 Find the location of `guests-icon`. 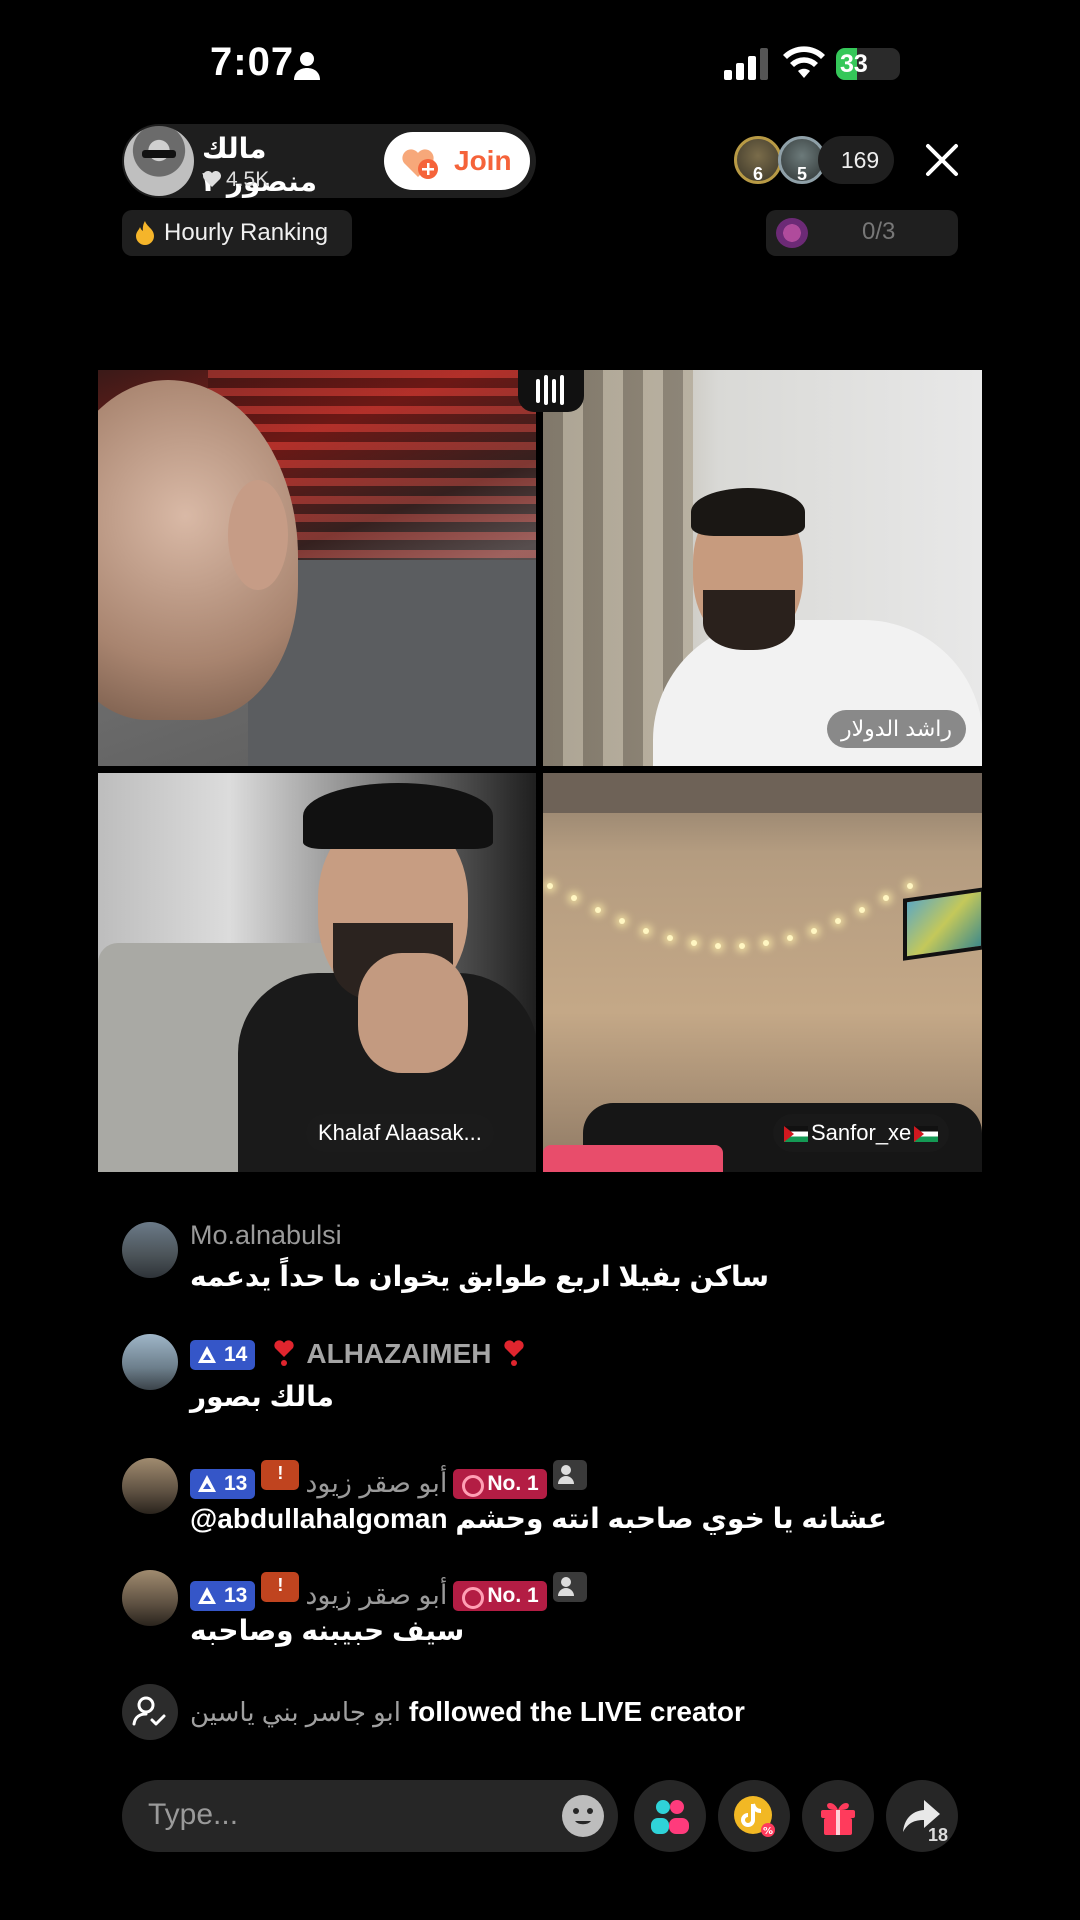

guests-icon is located at coordinates (670, 1817).